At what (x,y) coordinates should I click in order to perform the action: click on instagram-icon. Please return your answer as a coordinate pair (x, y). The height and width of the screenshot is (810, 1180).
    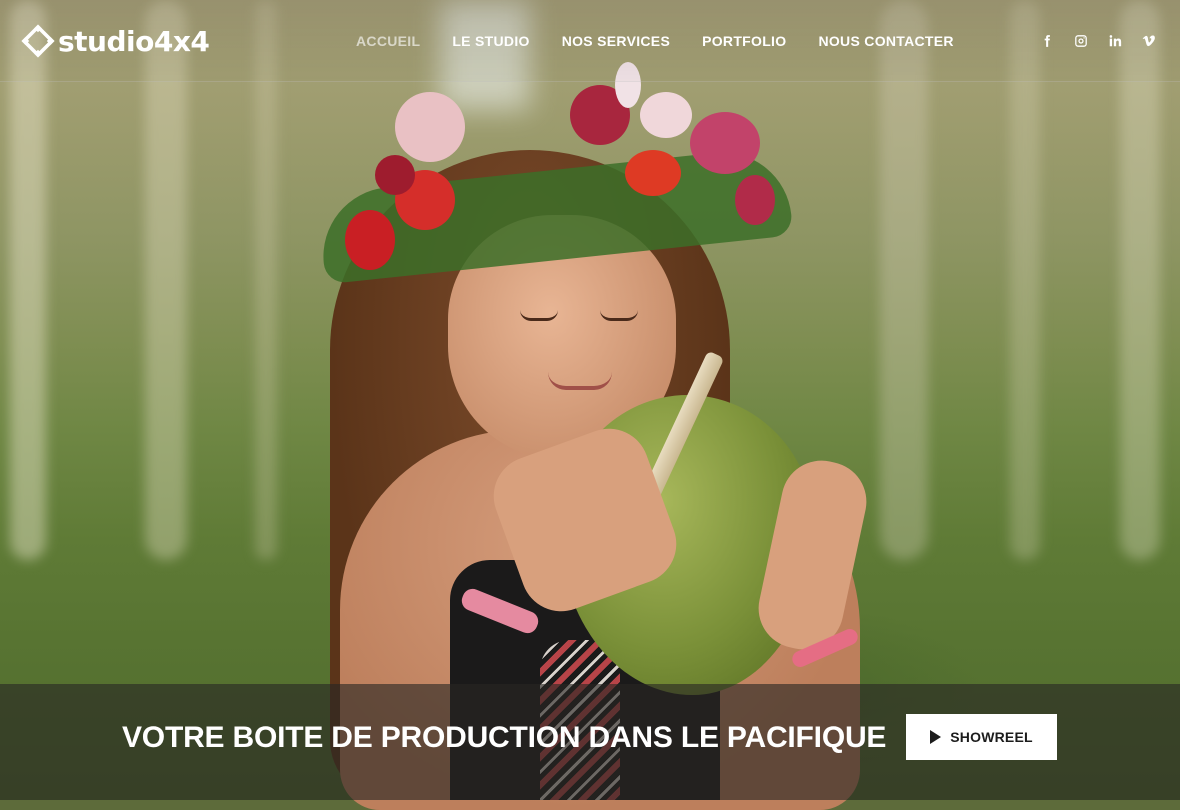
    Looking at the image, I should click on (1081, 41).